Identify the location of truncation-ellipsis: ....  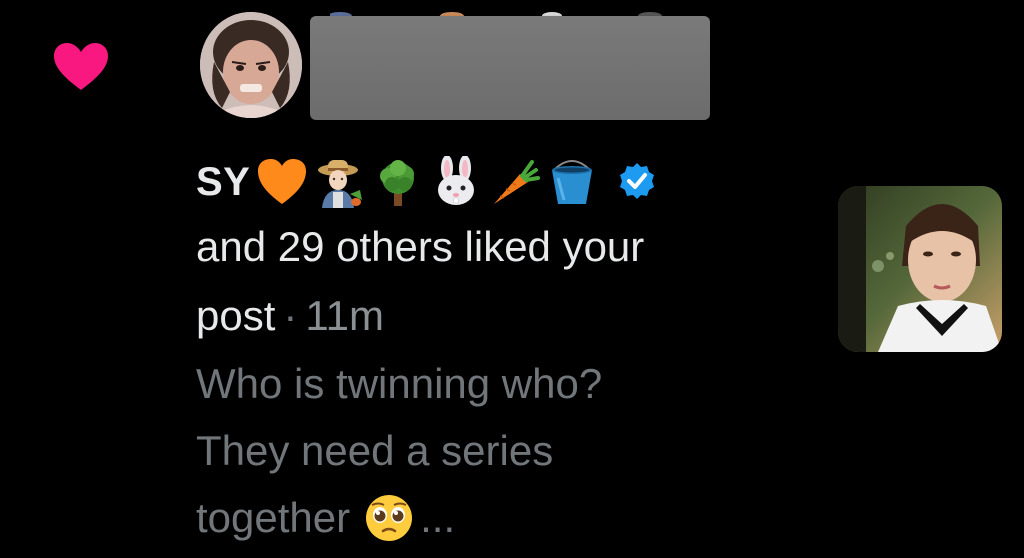
(438, 517).